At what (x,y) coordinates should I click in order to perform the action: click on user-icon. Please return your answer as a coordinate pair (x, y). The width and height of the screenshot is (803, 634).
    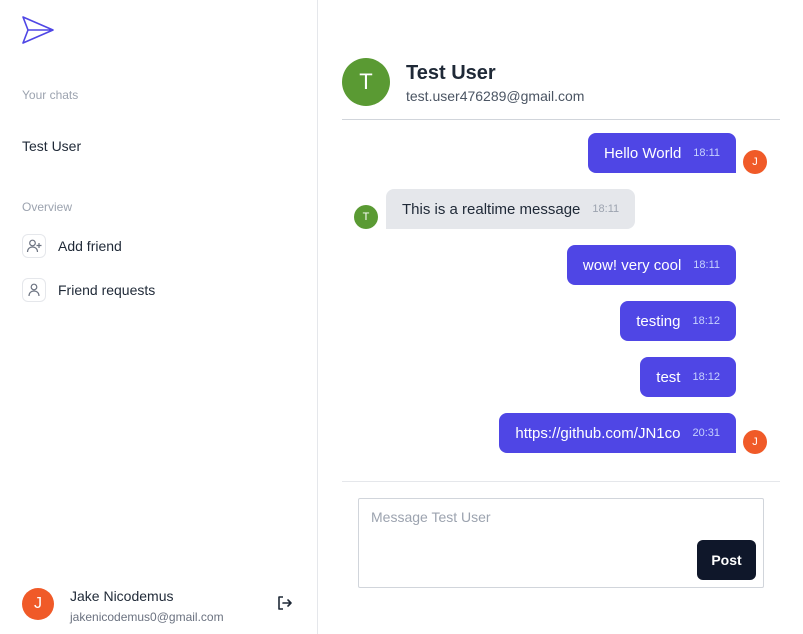
    Looking at the image, I should click on (34, 290).